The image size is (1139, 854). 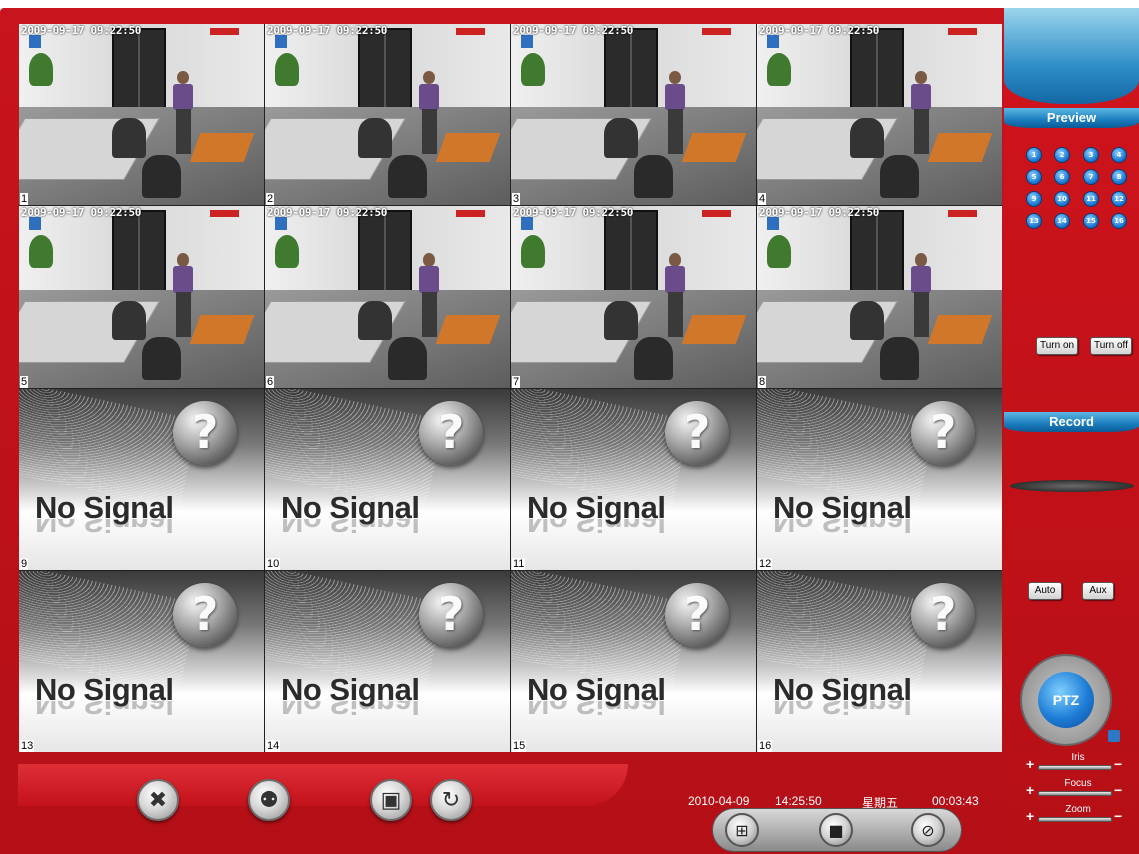 What do you see at coordinates (1034, 155) in the screenshot?
I see `channel-button-1: 1` at bounding box center [1034, 155].